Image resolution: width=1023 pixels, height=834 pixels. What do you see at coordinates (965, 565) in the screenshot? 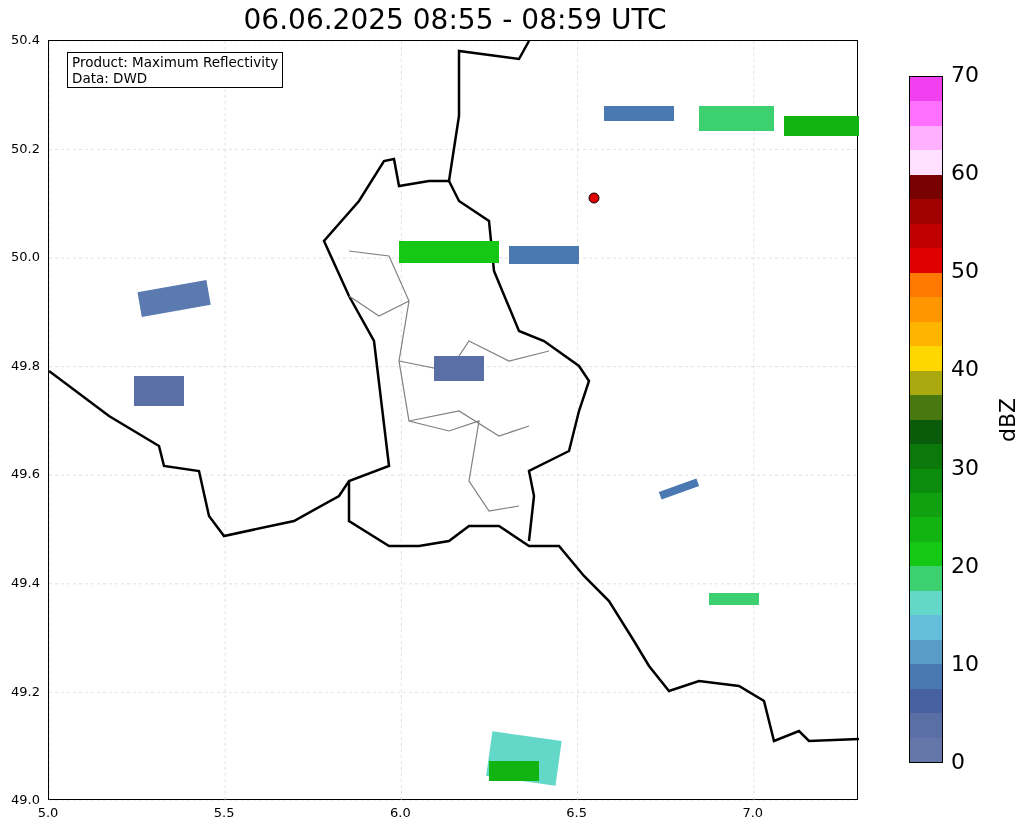
I see `colorbar-tick-label: 20` at bounding box center [965, 565].